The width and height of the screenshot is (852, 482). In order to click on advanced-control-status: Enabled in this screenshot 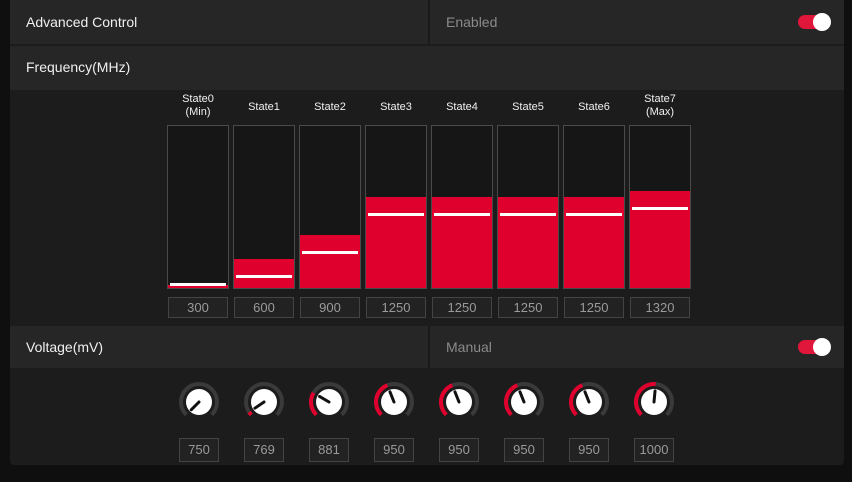, I will do `click(472, 22)`.